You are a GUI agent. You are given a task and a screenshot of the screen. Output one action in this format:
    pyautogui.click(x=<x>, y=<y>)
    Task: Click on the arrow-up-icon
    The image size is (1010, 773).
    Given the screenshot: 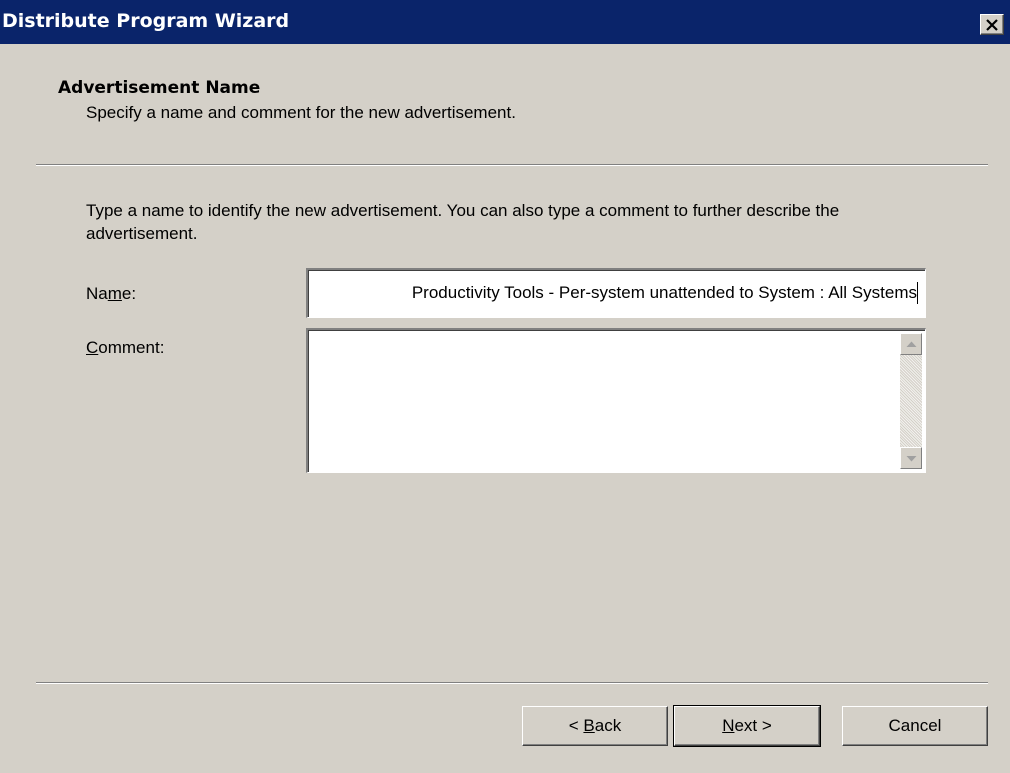 What is the action you would take?
    pyautogui.click(x=911, y=344)
    